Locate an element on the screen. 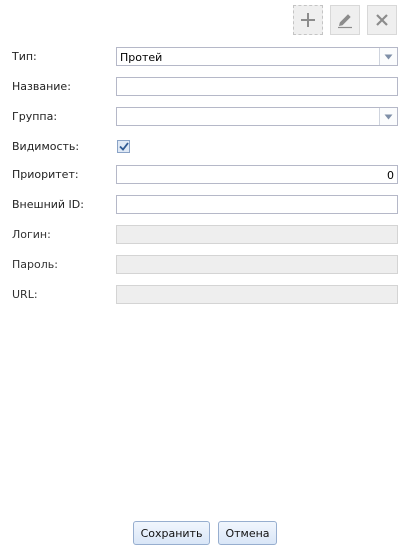 The width and height of the screenshot is (407, 555). name-label: Название: is located at coordinates (41, 86).